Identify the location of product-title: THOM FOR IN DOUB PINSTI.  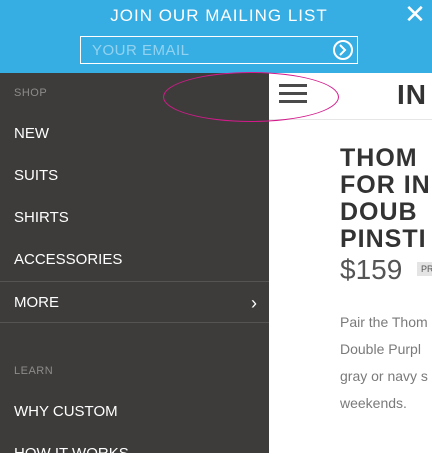
(386, 199).